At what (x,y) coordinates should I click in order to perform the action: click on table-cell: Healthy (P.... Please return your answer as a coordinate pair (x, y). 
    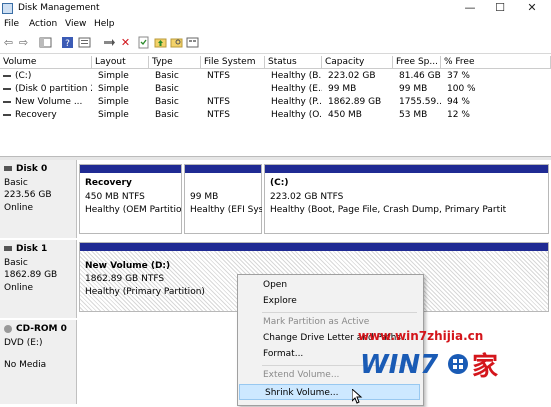
    Looking at the image, I should click on (296, 102).